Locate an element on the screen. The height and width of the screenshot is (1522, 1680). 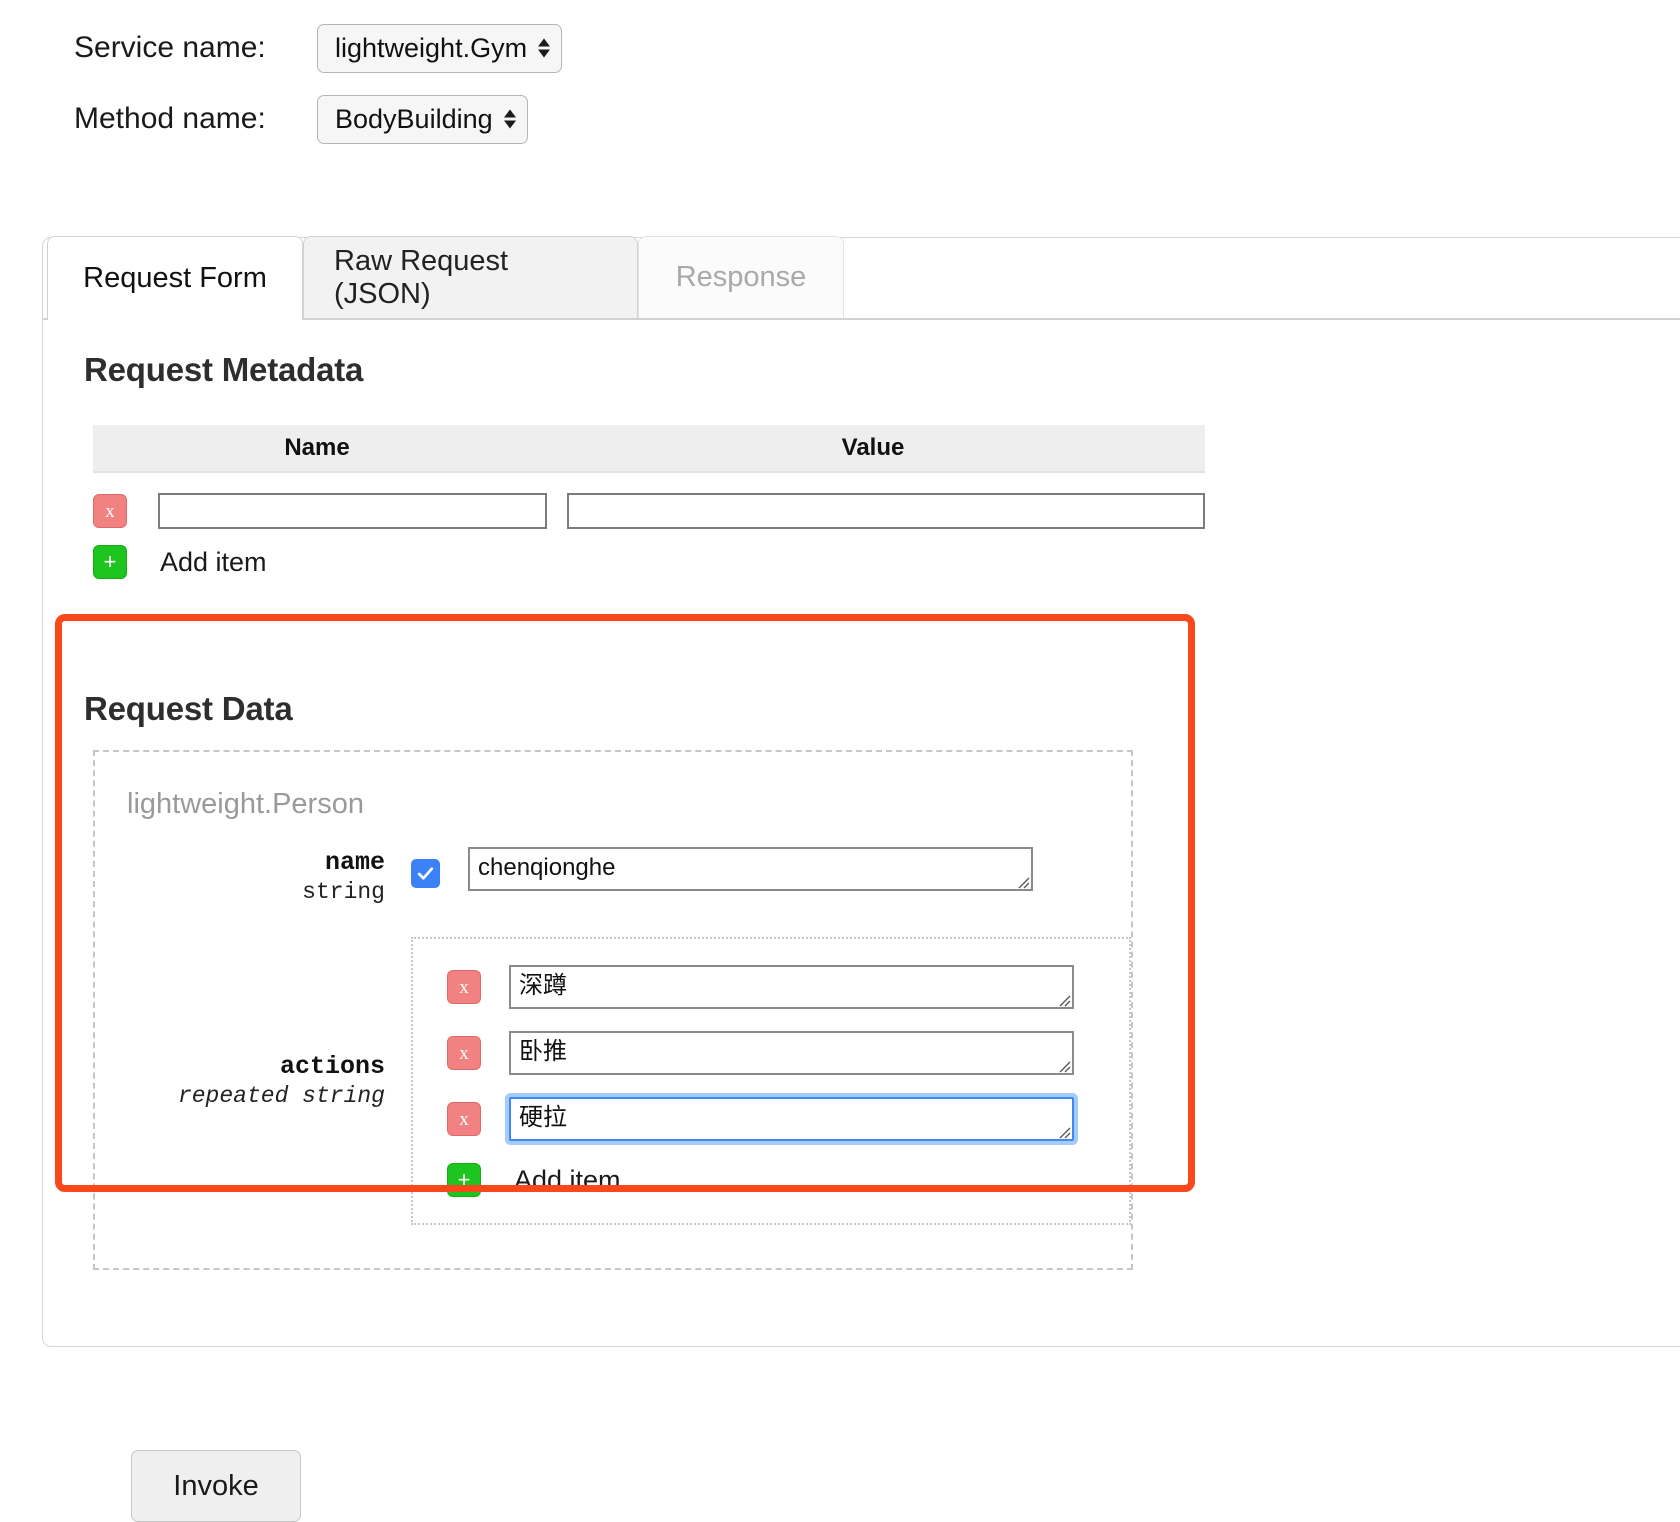
field-type-text: string is located at coordinates (343, 892).